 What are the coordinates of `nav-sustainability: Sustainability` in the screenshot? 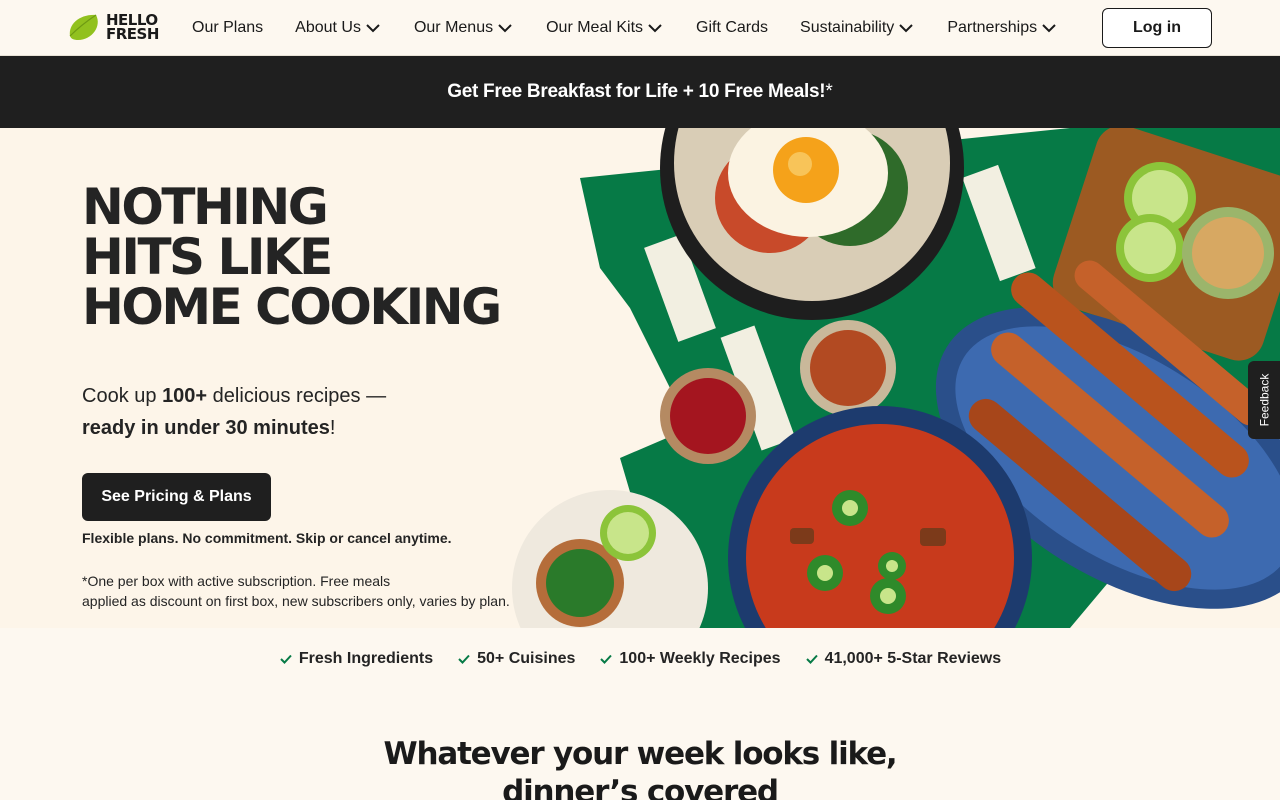 It's located at (857, 28).